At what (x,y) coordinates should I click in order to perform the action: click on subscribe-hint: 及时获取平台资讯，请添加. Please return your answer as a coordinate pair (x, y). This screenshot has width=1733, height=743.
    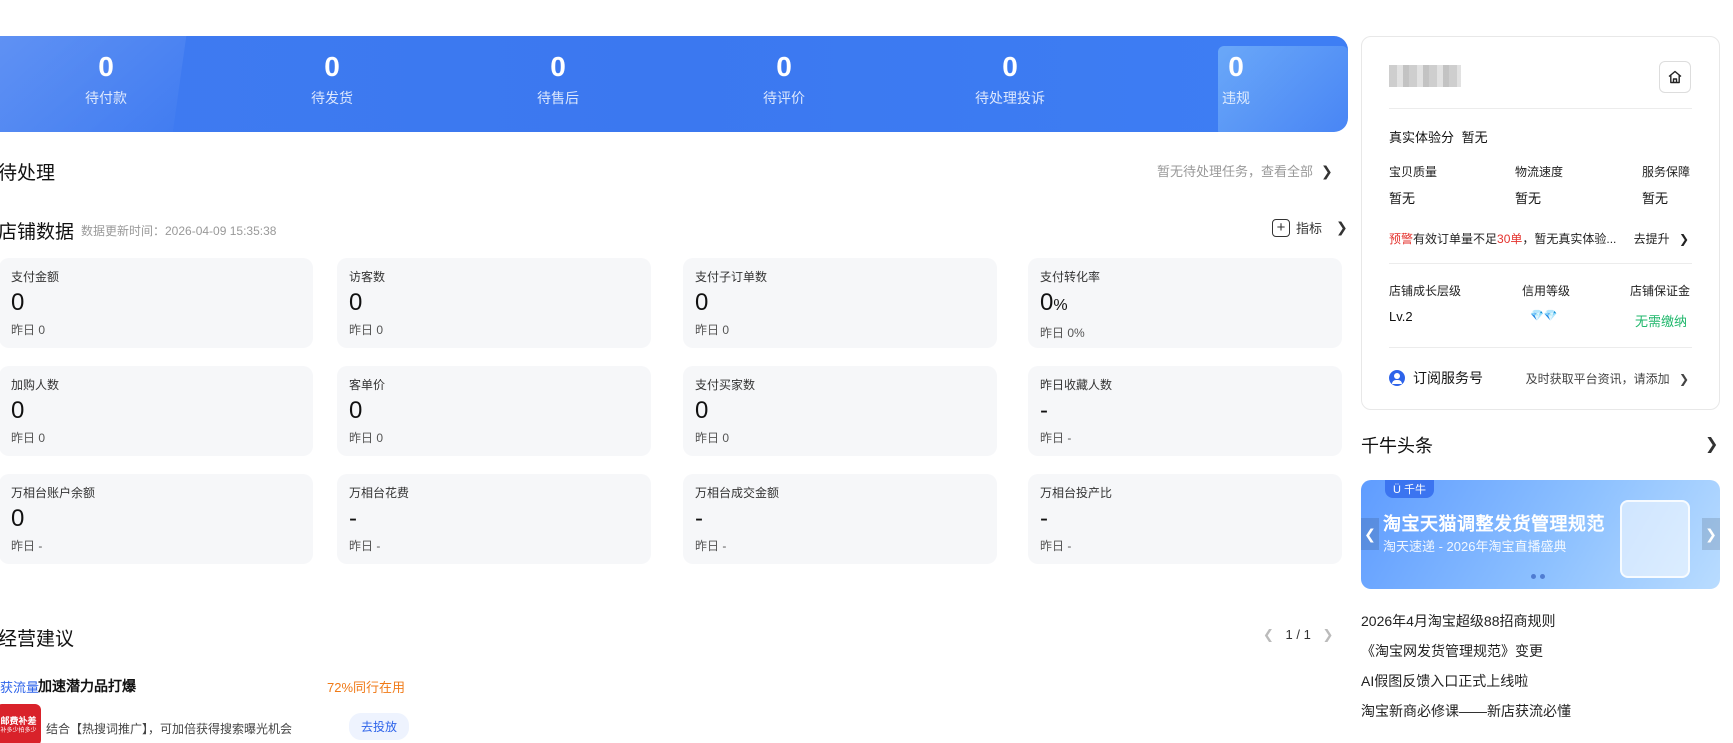
    Looking at the image, I should click on (1597, 379).